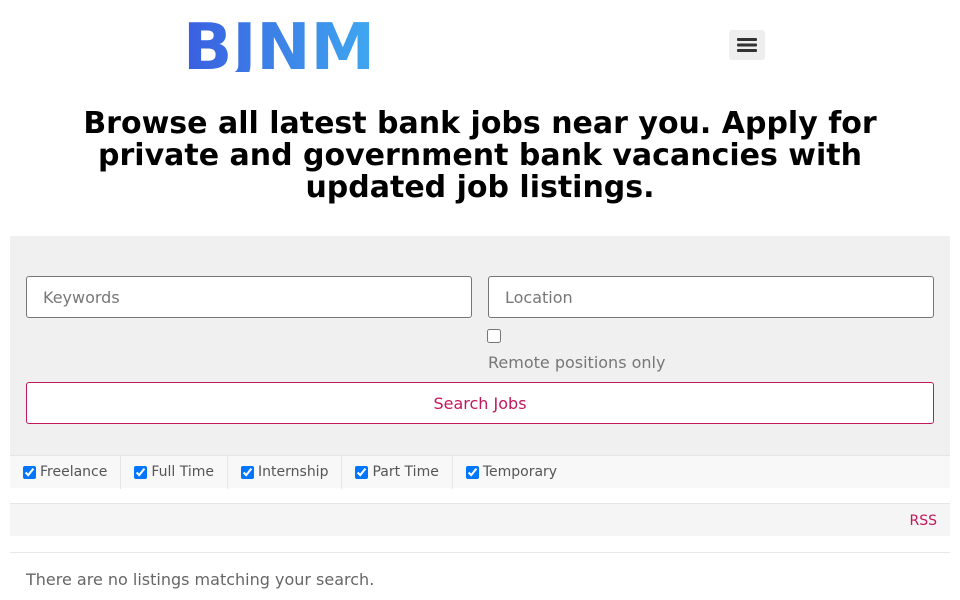  What do you see at coordinates (183, 472) in the screenshot?
I see `filter-label: Full Time` at bounding box center [183, 472].